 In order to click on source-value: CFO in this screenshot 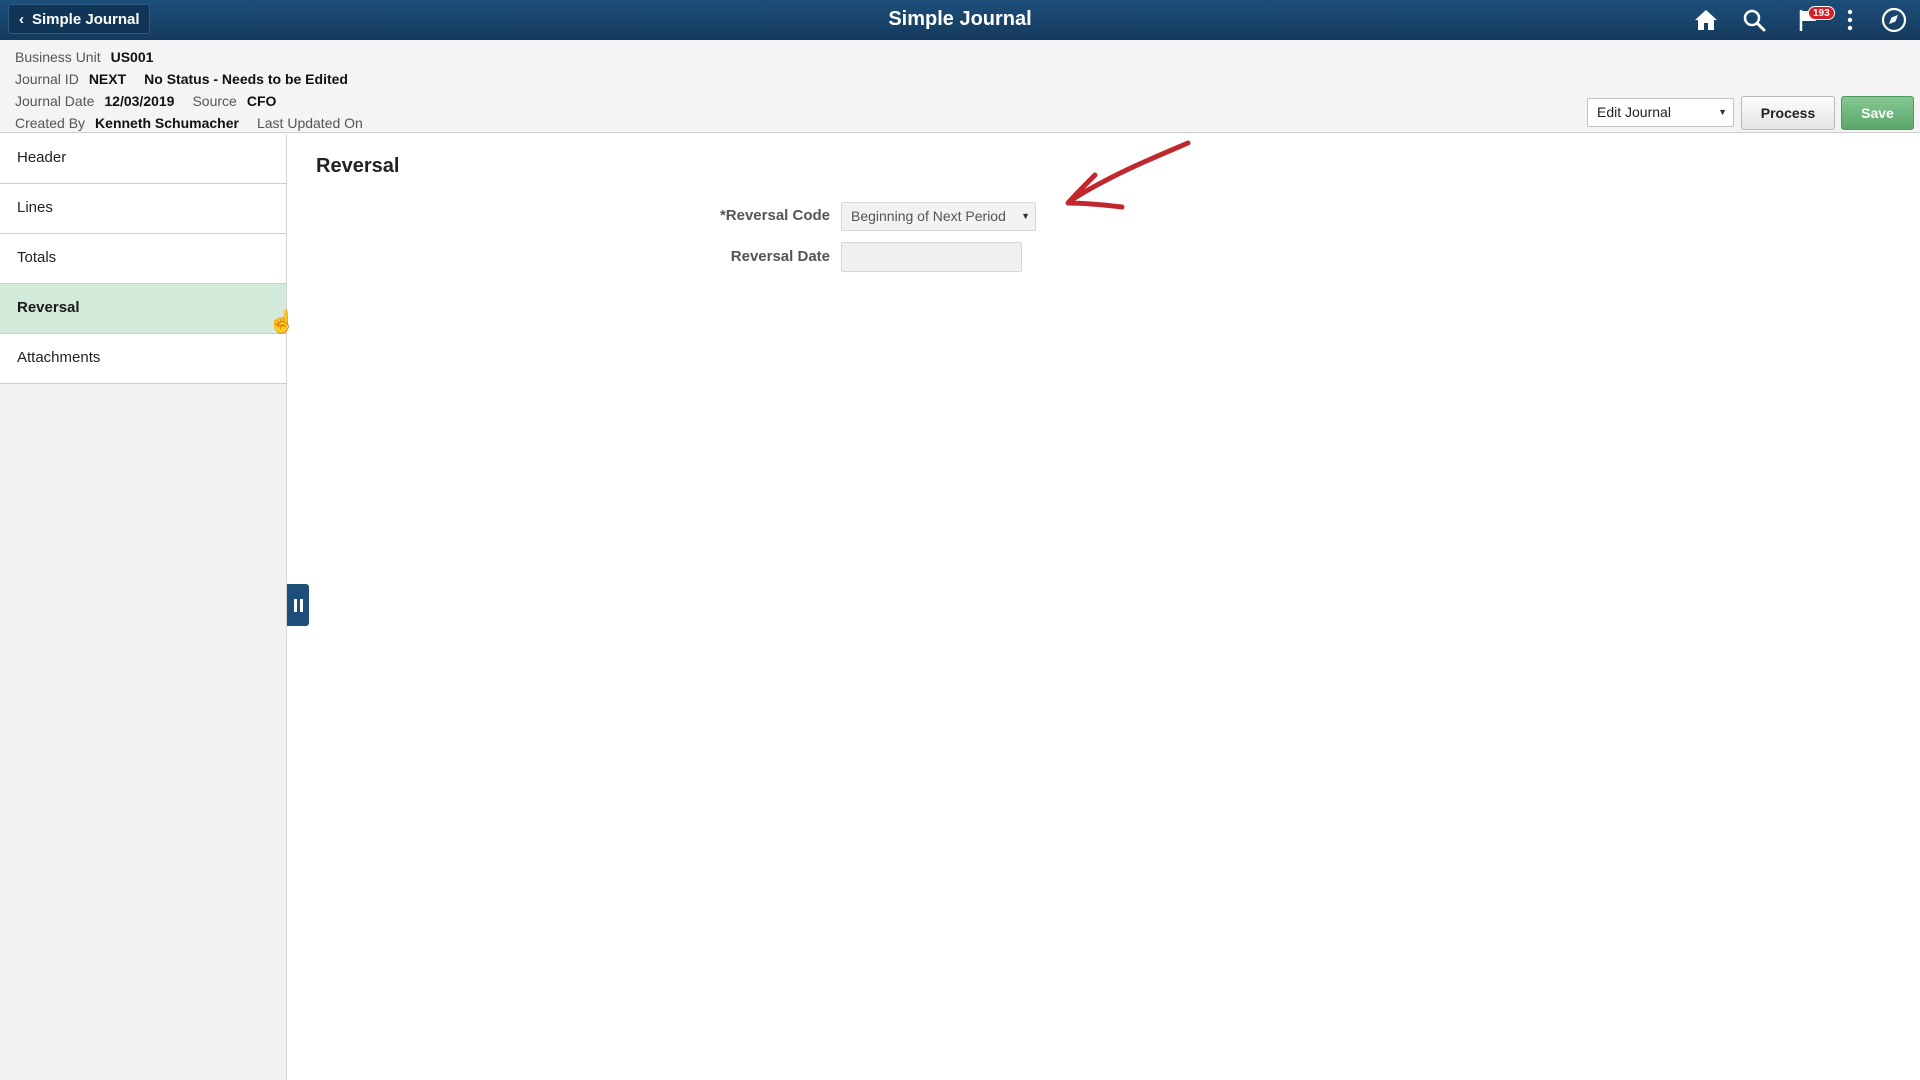, I will do `click(261, 101)`.